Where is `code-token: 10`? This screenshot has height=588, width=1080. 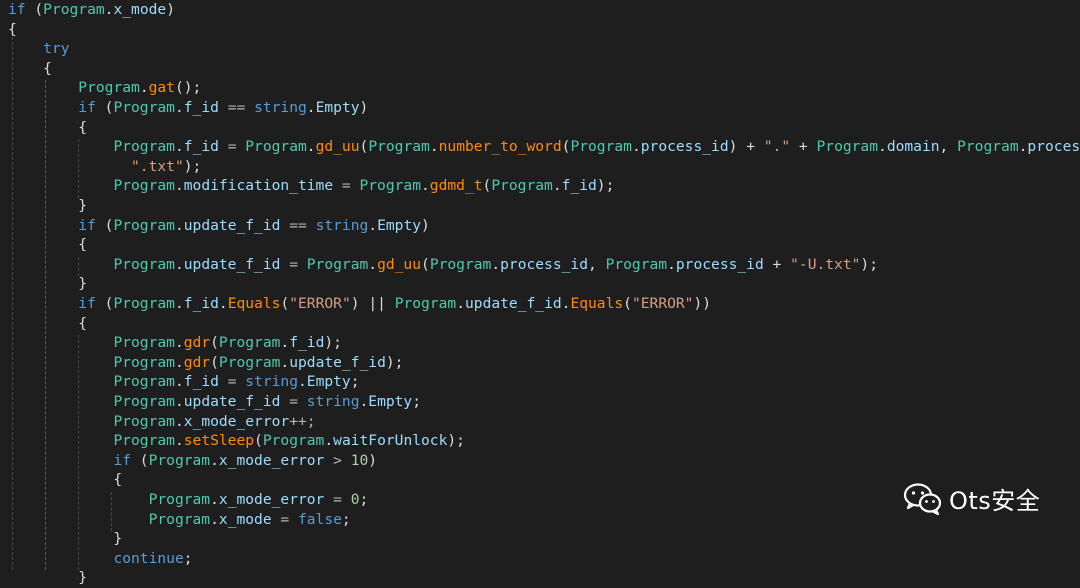
code-token: 10 is located at coordinates (359, 460).